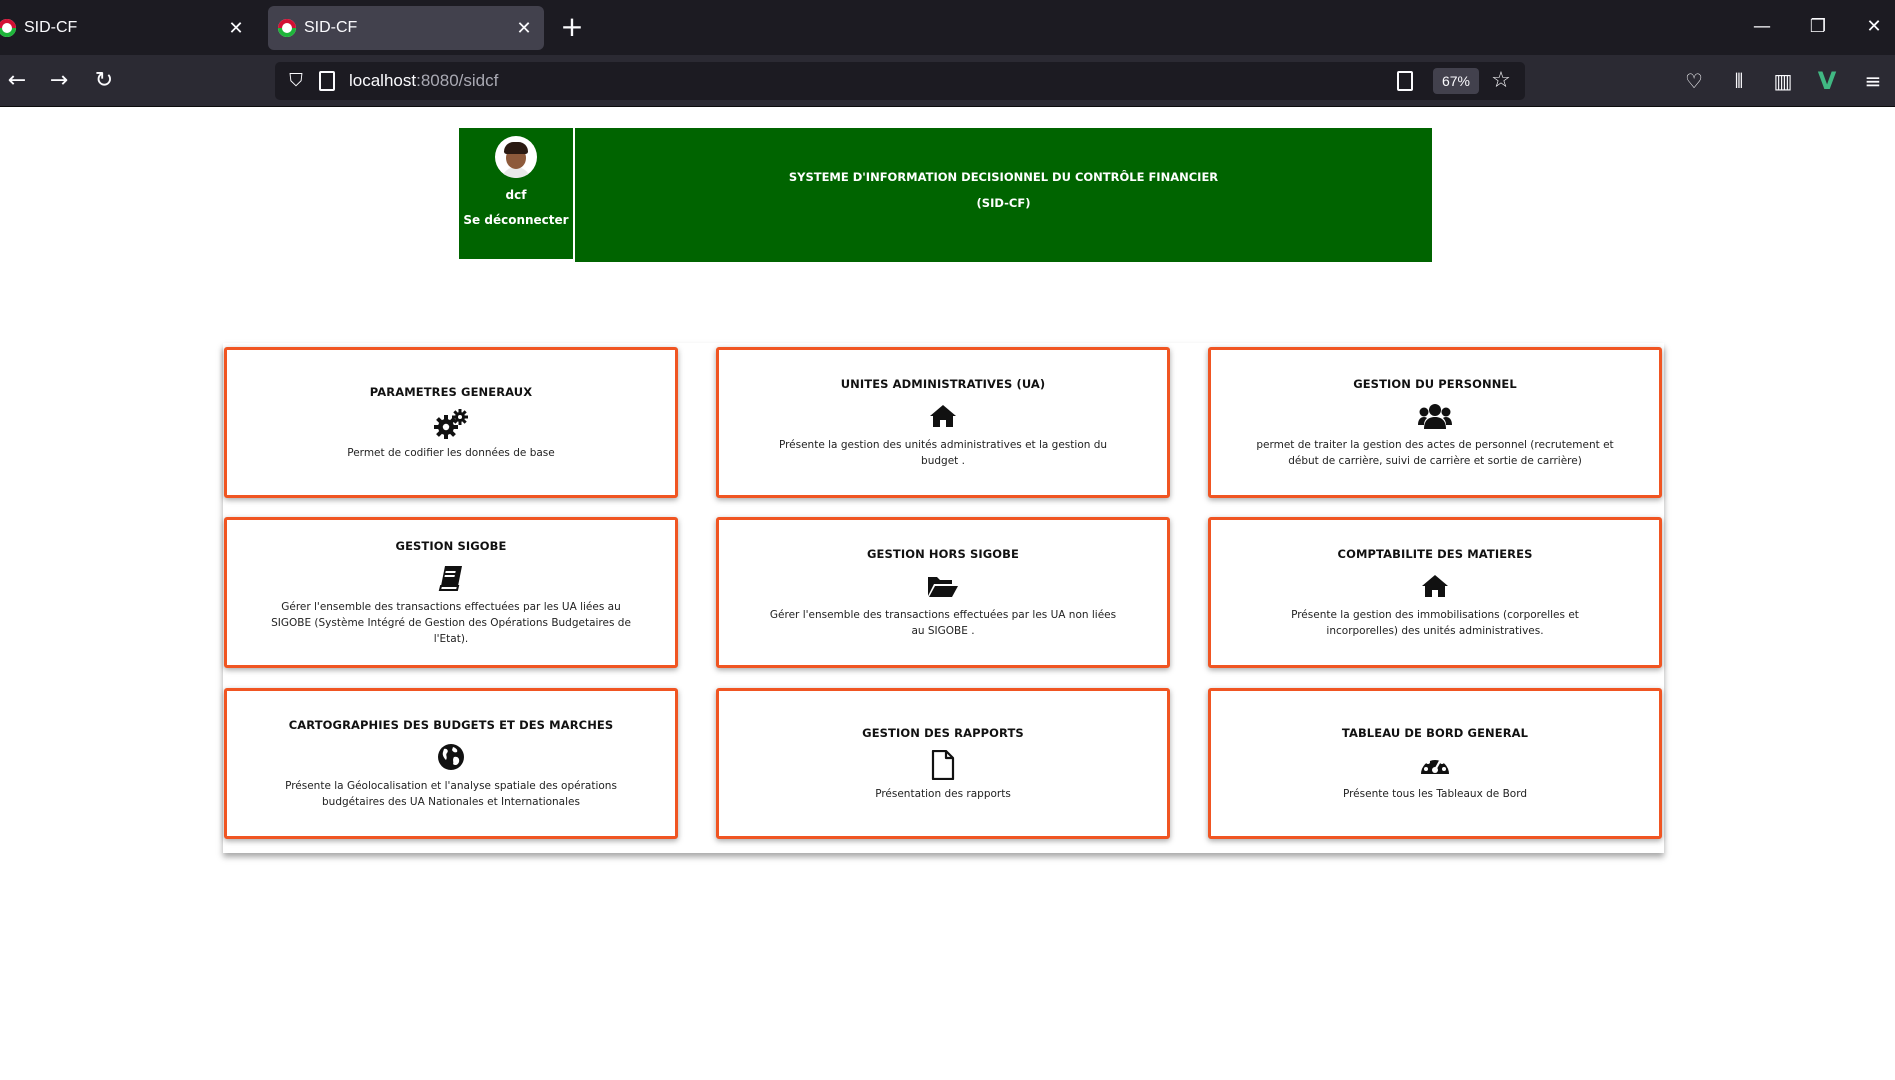  I want to click on forward-icon: →, so click(59, 81).